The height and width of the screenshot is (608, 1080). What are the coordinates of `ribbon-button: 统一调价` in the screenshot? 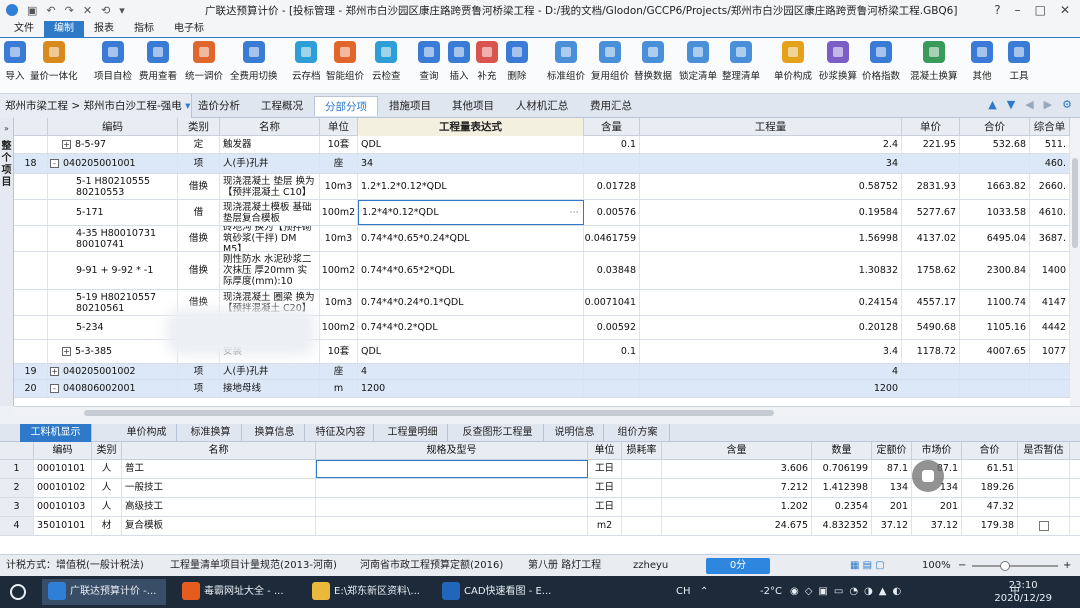 It's located at (204, 61).